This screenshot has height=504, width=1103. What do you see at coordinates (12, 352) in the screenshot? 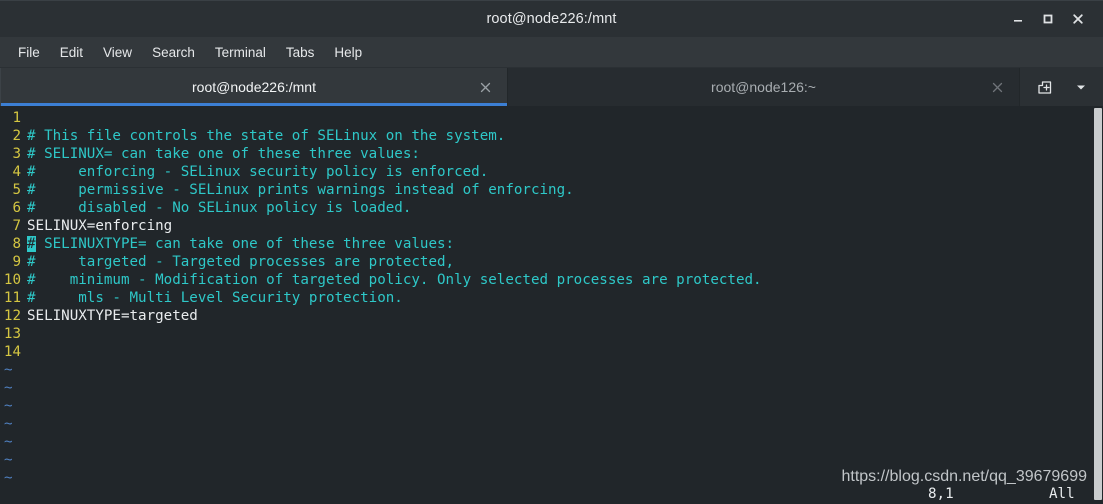
I see `line-number: 14` at bounding box center [12, 352].